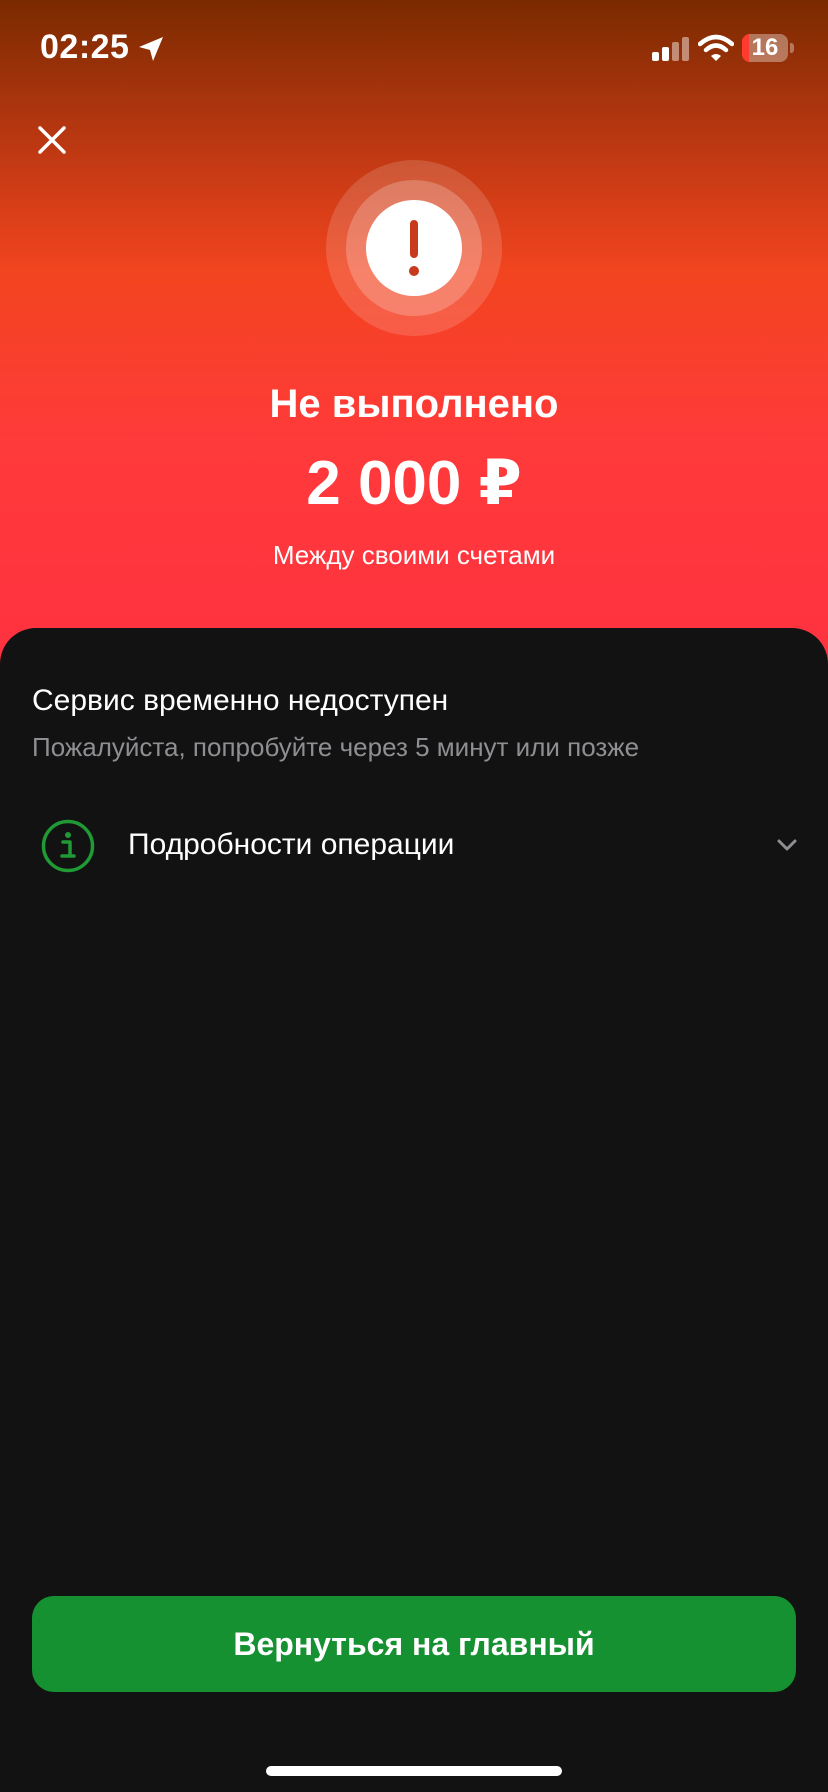 Image resolution: width=828 pixels, height=1792 pixels. Describe the element at coordinates (414, 555) in the screenshot. I see `operation-type: Между своими счетами` at that location.